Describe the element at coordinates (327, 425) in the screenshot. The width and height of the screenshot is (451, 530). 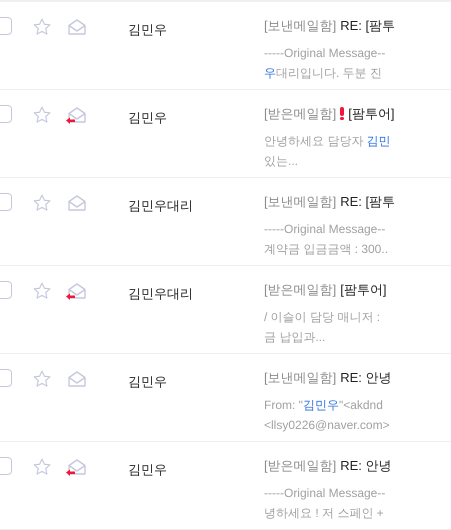
I see `mail-preview: <llsy0226@naver.com>` at that location.